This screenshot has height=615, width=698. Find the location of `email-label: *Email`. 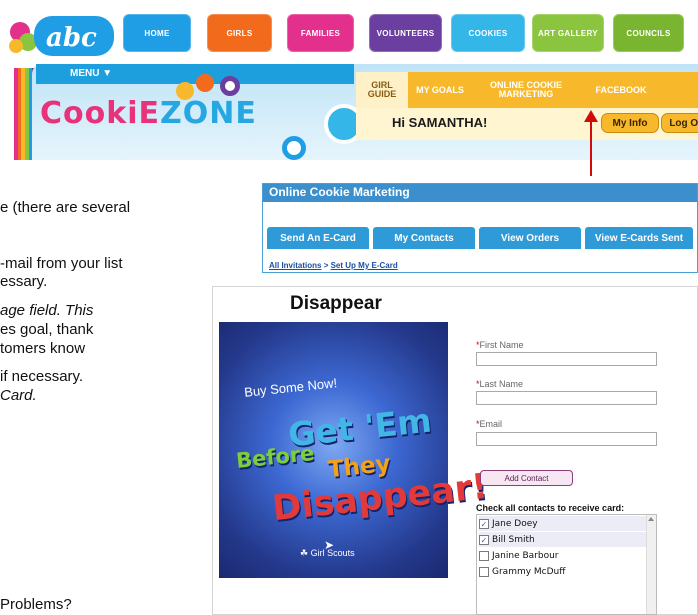

email-label: *Email is located at coordinates (489, 424).